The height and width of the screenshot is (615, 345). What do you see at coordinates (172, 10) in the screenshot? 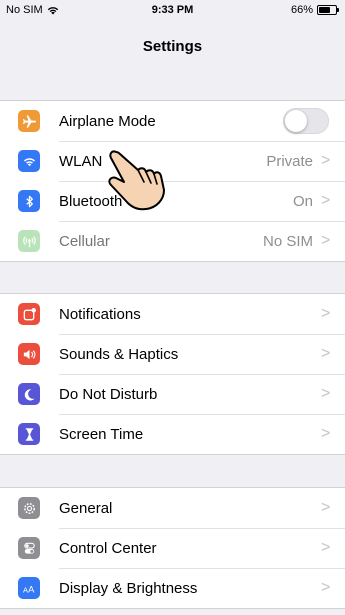
I see `status-bar: No SIM 9:33 PM 66%` at bounding box center [172, 10].